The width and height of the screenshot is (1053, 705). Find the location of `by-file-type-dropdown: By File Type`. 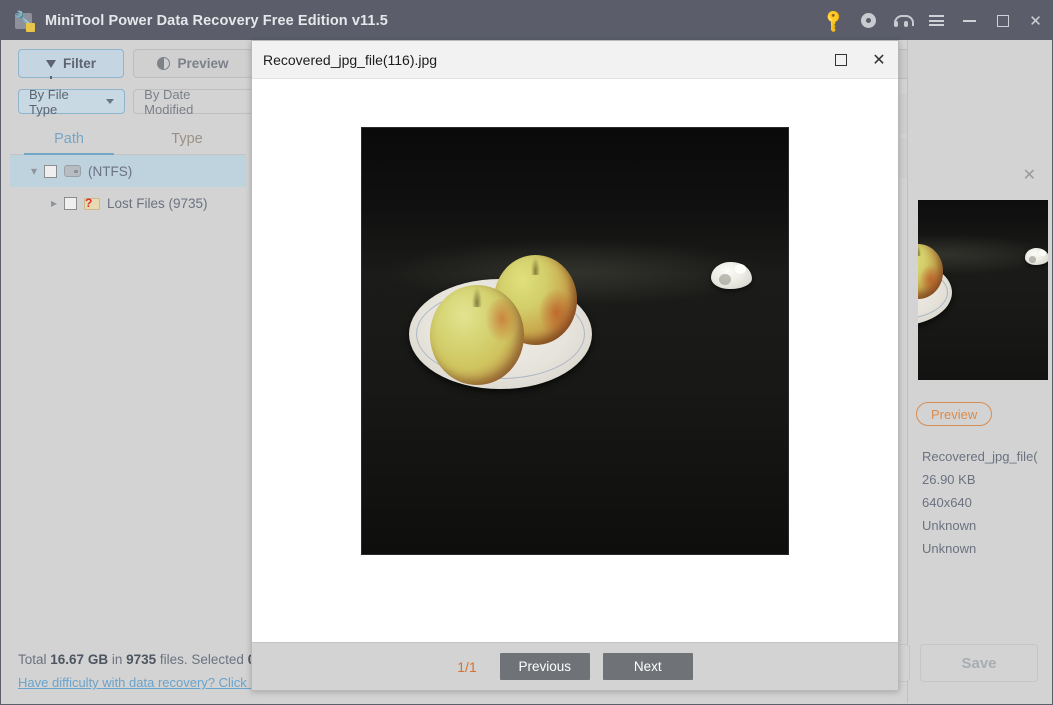

by-file-type-dropdown: By File Type is located at coordinates (72, 101).